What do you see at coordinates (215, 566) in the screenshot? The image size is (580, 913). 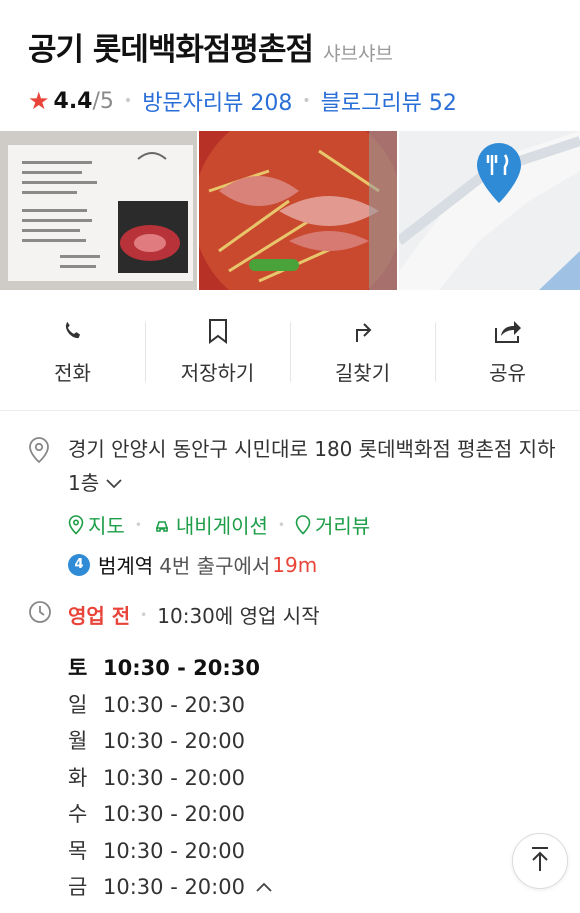 I see `subway-exit: 4번 출구에서` at bounding box center [215, 566].